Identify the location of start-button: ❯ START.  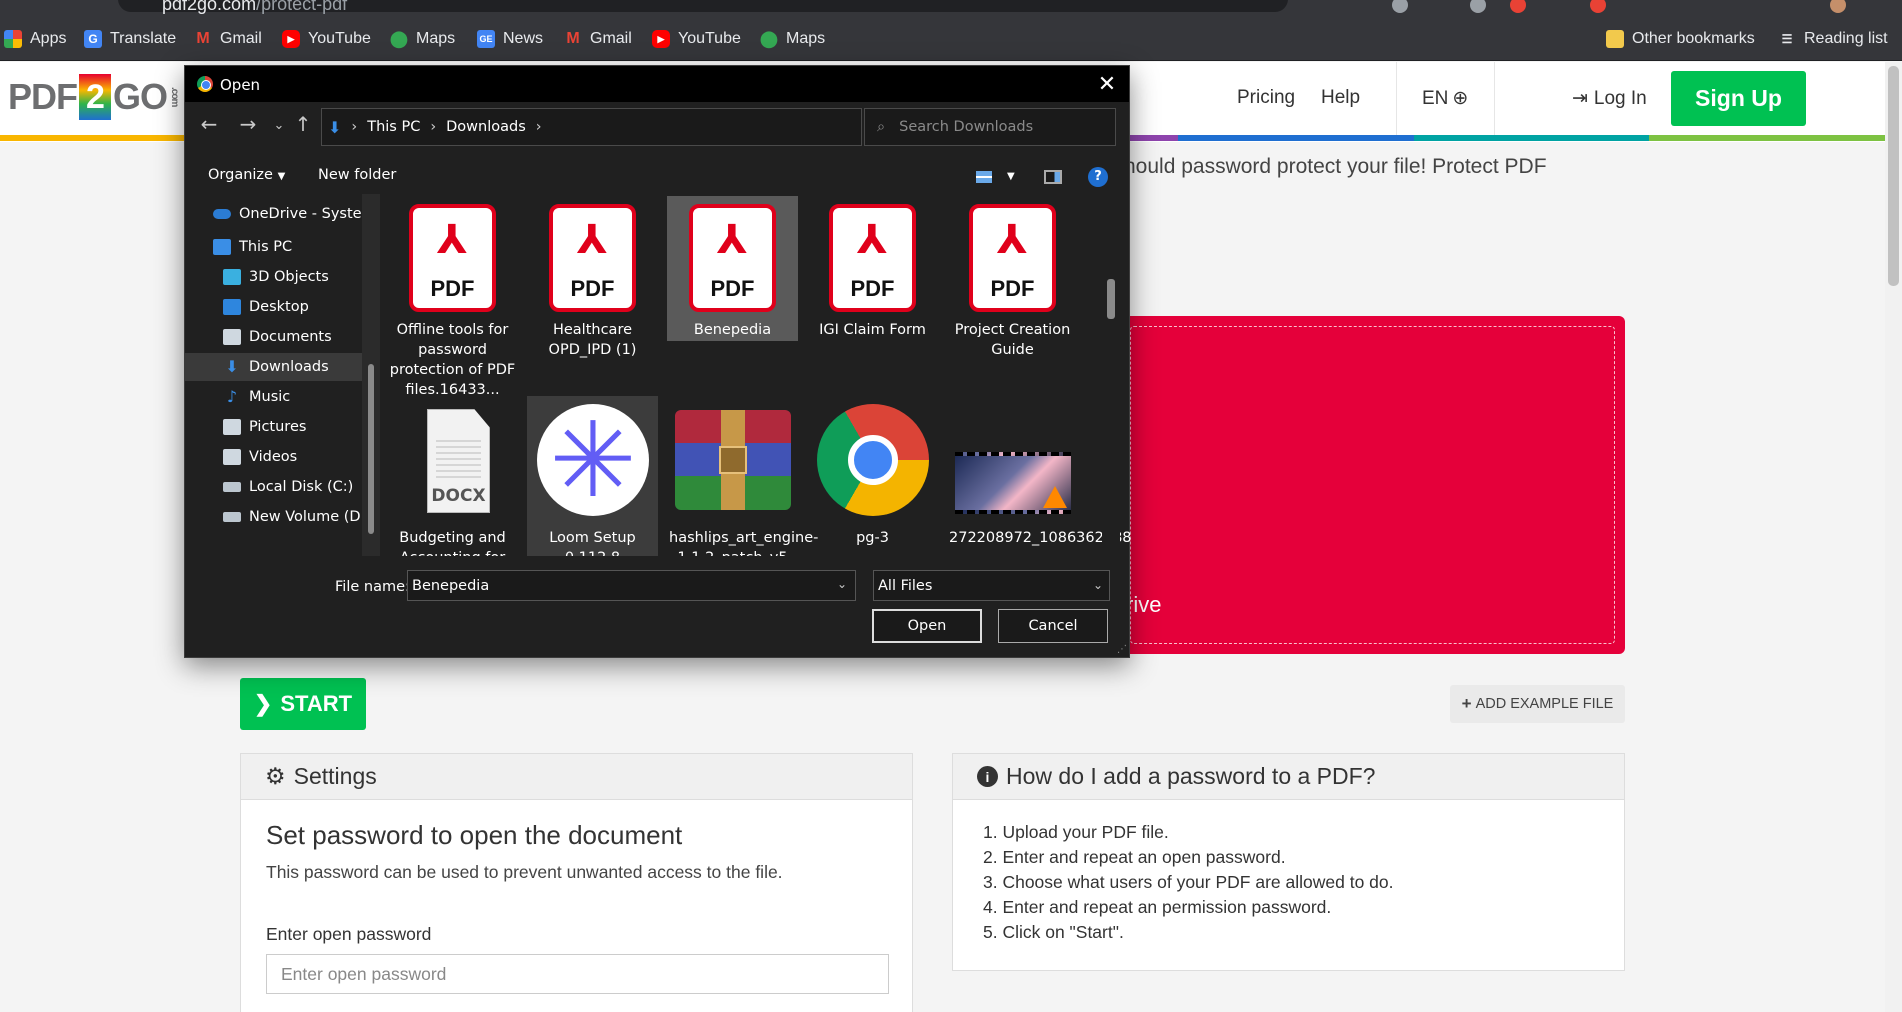
(303, 704).